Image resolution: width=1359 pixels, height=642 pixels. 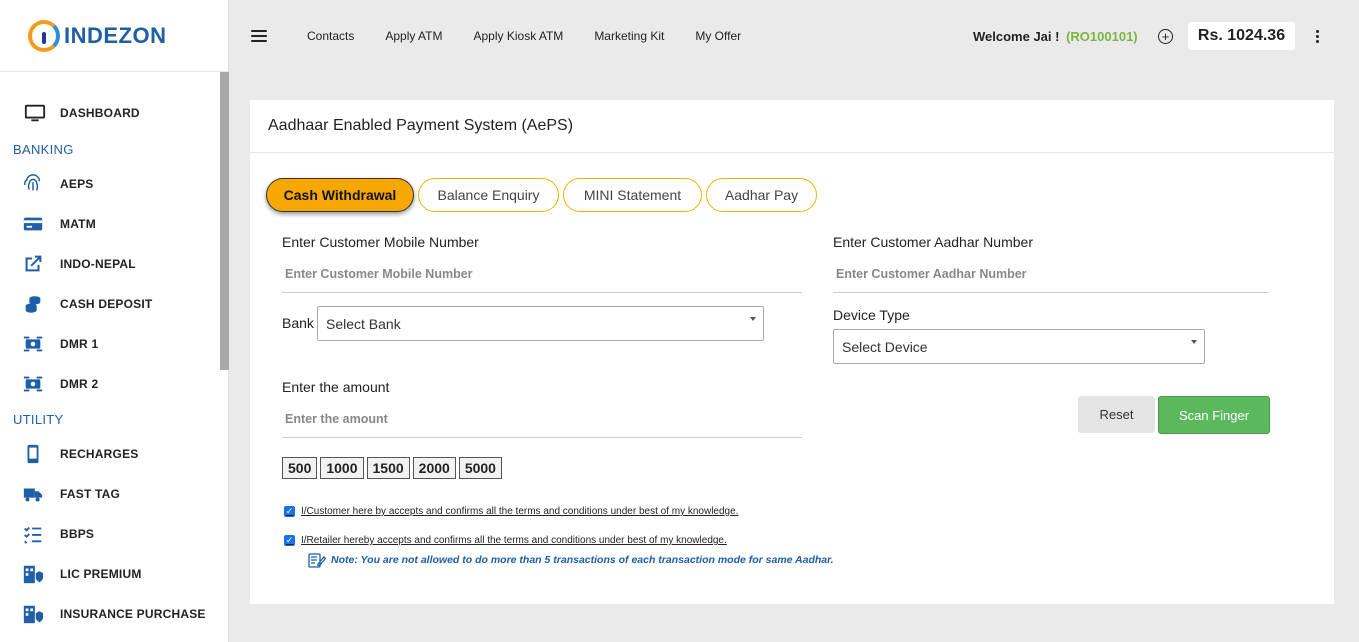 I want to click on nav-link-apply-kiosk-atm: Apply Kiosk ATM, so click(x=519, y=36).